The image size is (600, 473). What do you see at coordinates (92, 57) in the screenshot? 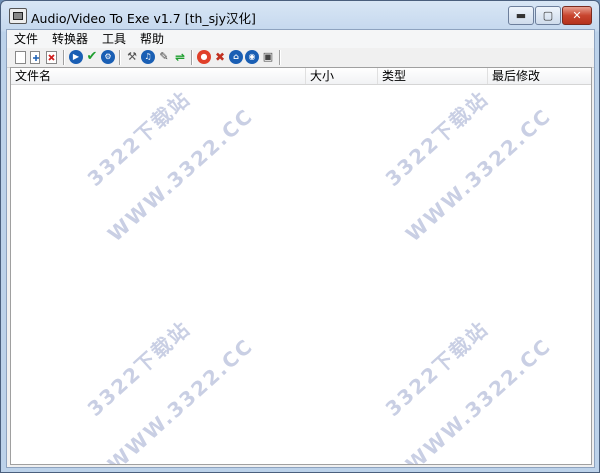
I see `check-icon: ✔` at bounding box center [92, 57].